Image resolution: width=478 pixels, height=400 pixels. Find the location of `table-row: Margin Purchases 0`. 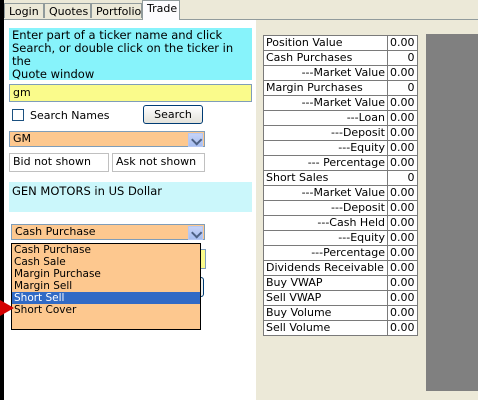

table-row: Margin Purchases 0 is located at coordinates (340, 88).